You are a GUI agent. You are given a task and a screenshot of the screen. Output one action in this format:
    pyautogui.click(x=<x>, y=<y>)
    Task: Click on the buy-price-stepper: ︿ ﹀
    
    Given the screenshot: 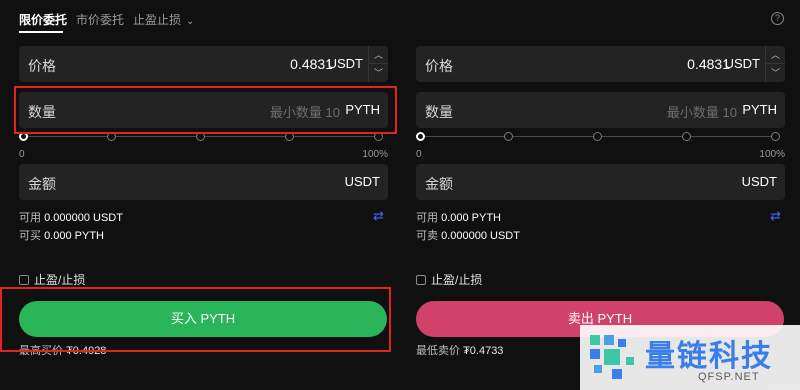 What is the action you would take?
    pyautogui.click(x=378, y=64)
    